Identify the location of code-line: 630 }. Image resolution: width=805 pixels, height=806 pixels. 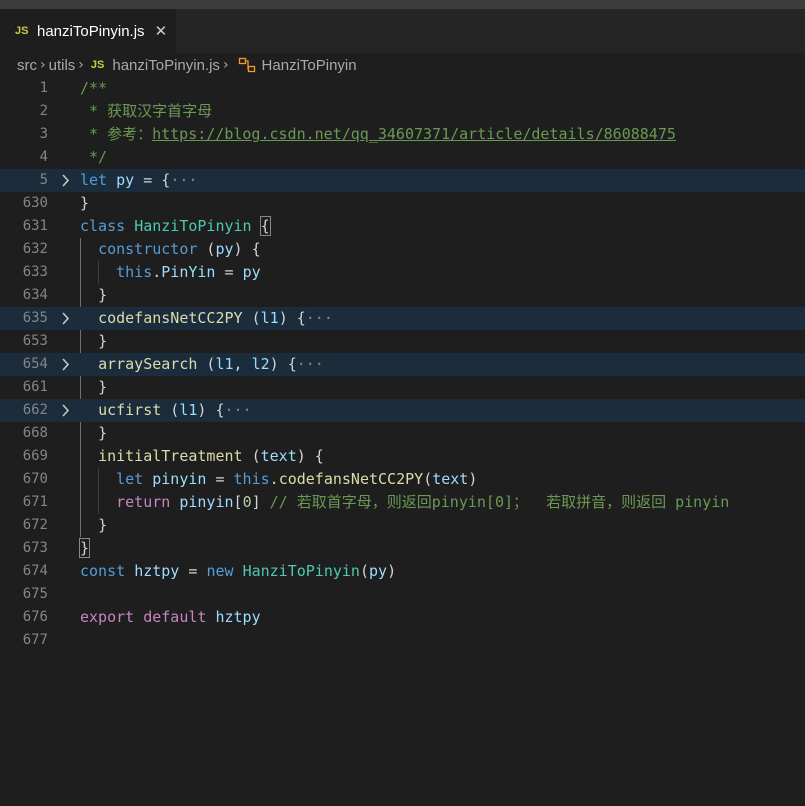
(402, 203).